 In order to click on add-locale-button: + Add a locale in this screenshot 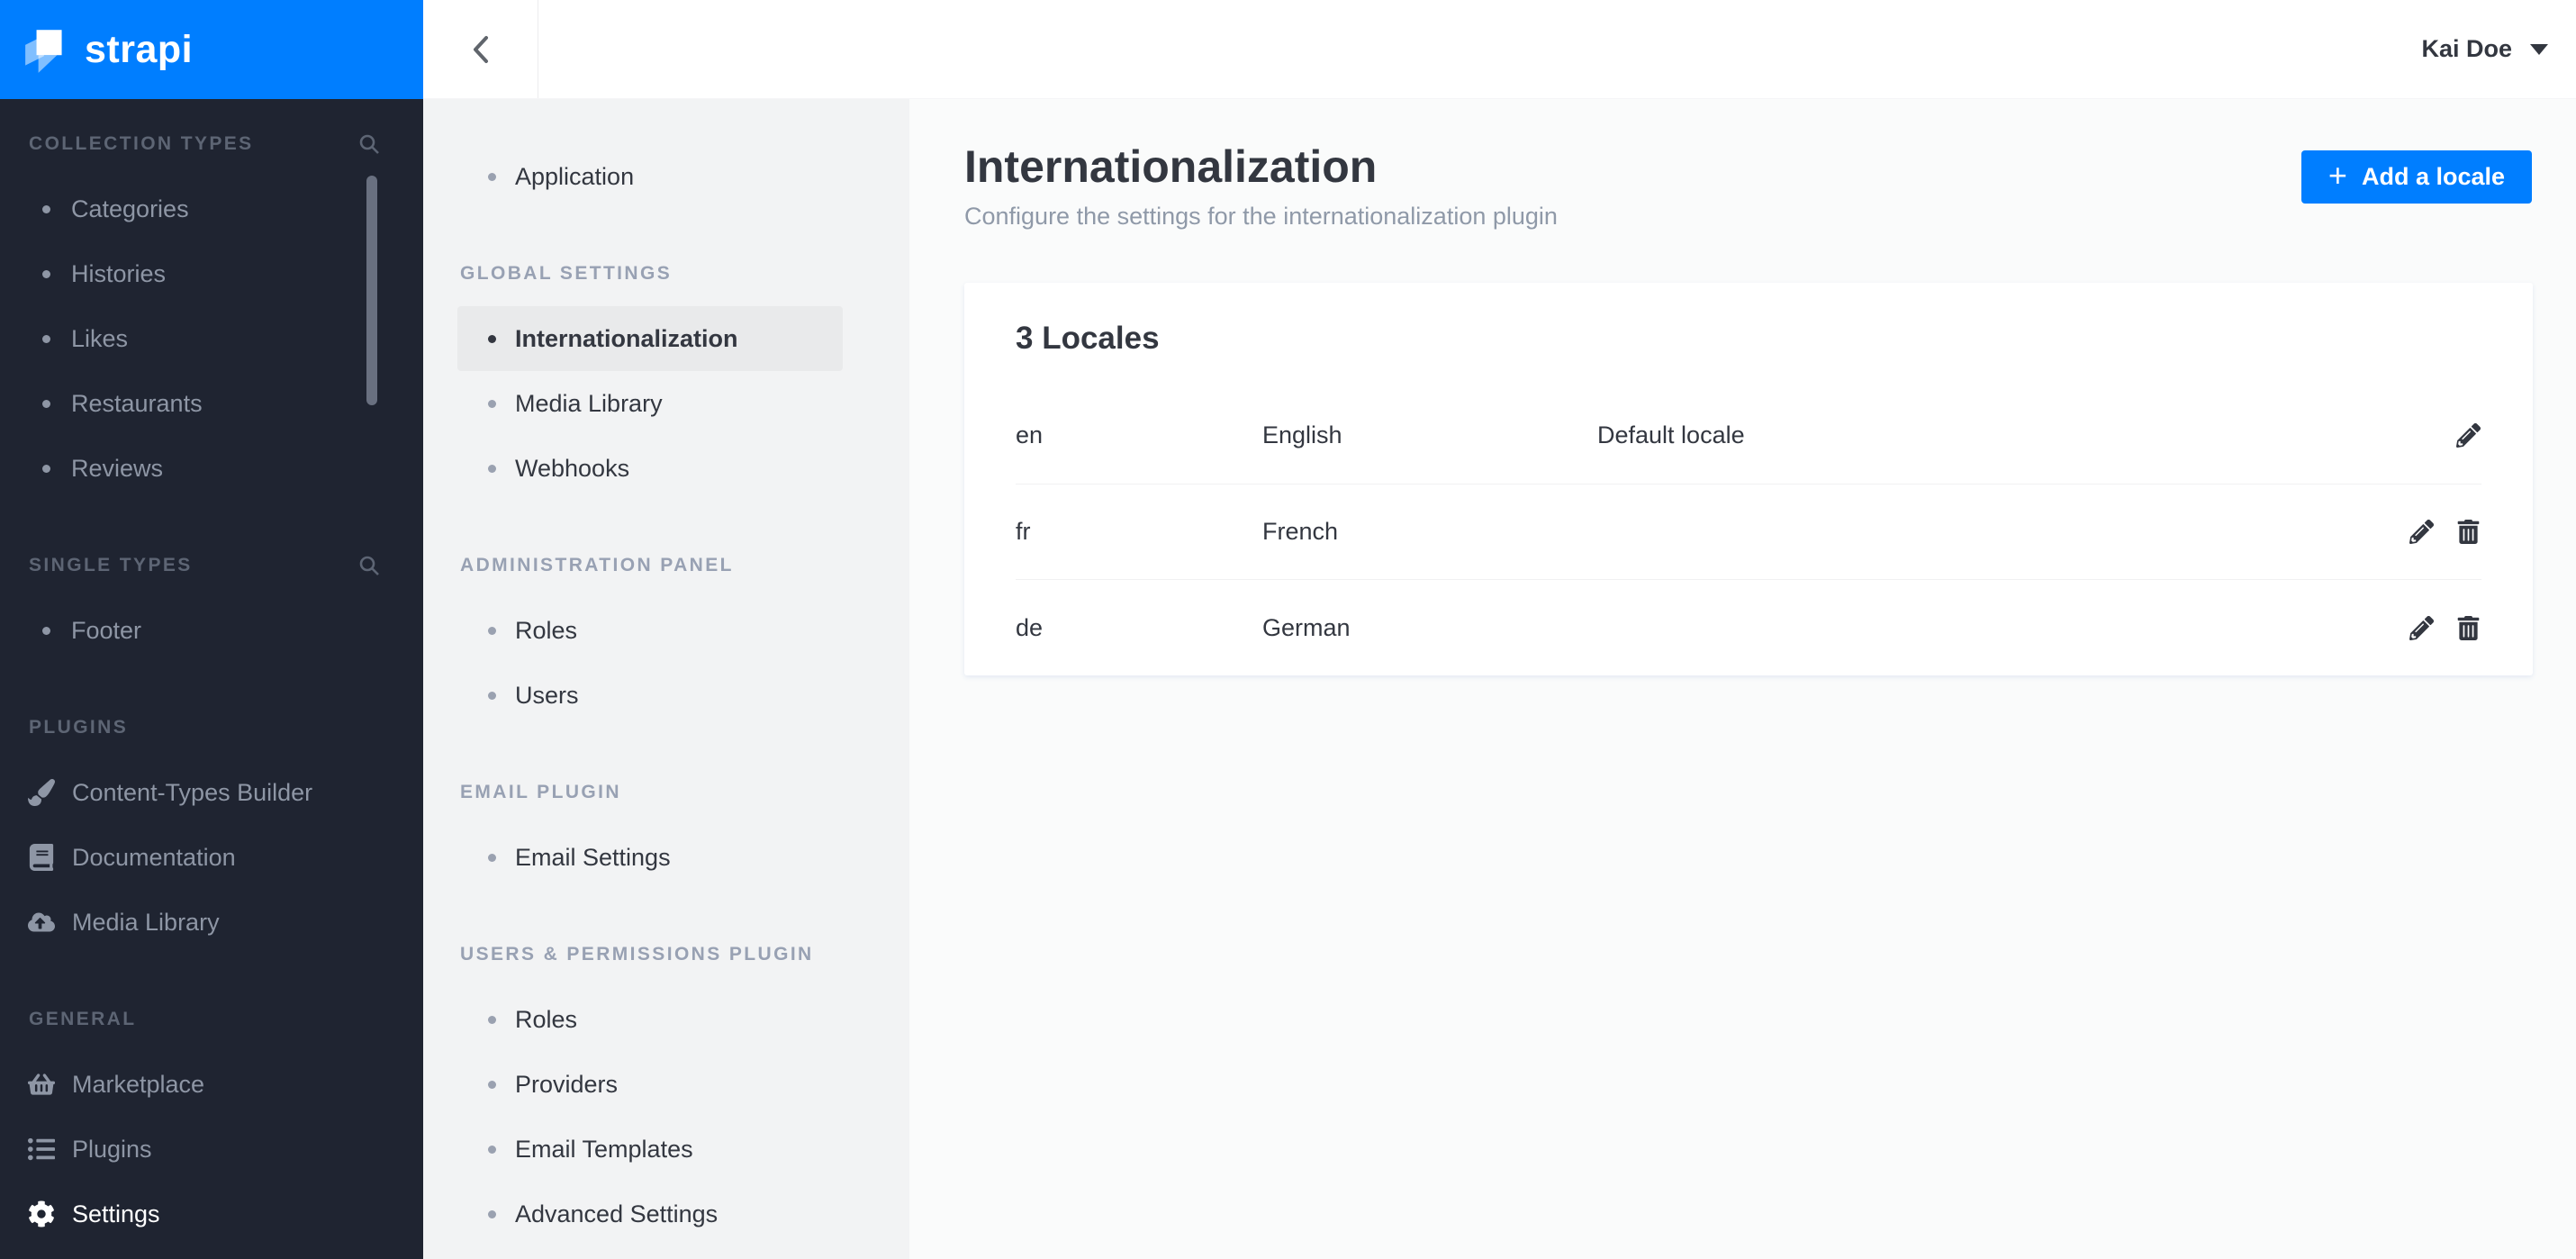, I will do `click(2416, 177)`.